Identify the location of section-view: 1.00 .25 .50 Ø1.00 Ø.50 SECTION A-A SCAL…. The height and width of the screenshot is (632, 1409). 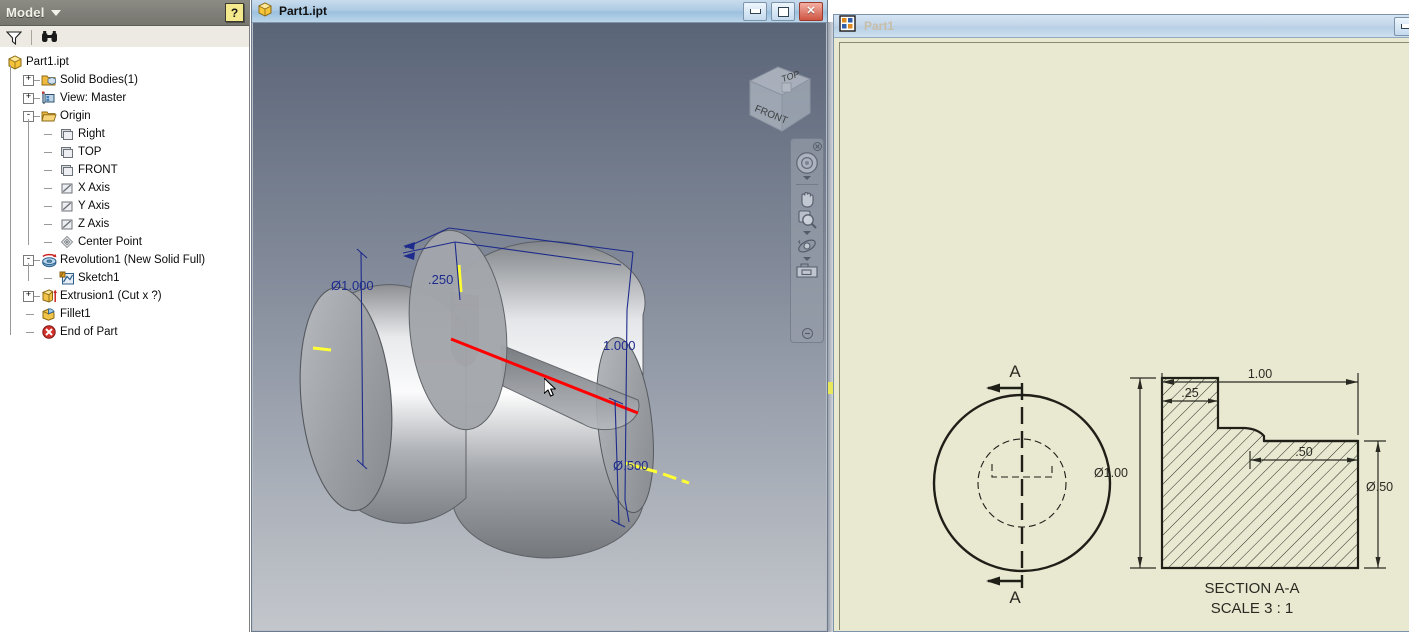
(1243, 492).